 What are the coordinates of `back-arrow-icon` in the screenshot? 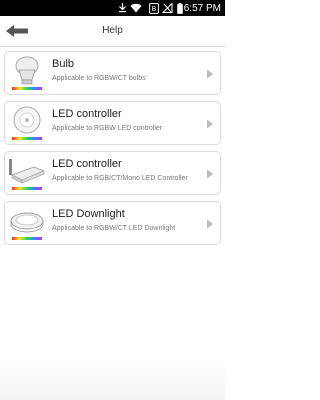 It's located at (17, 31).